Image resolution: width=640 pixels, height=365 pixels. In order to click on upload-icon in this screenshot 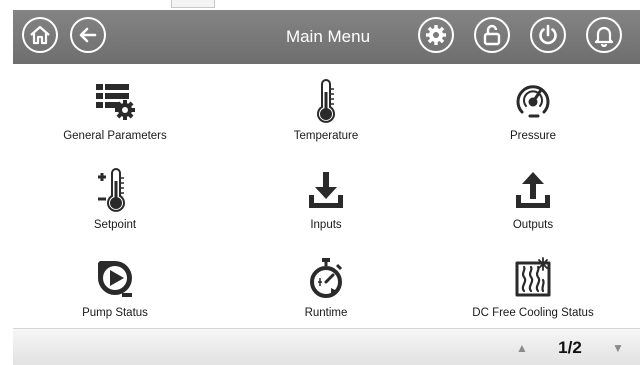, I will do `click(533, 190)`.